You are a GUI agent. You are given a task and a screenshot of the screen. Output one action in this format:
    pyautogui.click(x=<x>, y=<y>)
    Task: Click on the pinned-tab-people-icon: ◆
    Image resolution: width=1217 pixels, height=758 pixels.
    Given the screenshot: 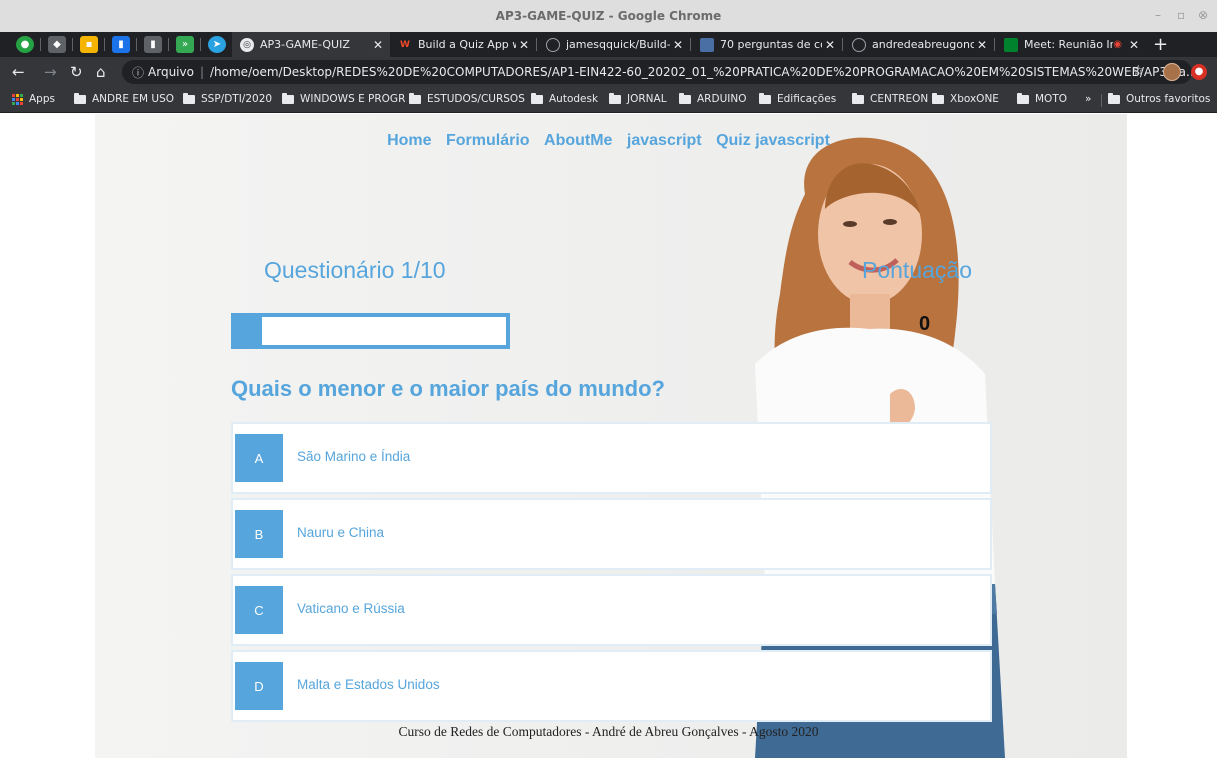 What is the action you would take?
    pyautogui.click(x=57, y=44)
    